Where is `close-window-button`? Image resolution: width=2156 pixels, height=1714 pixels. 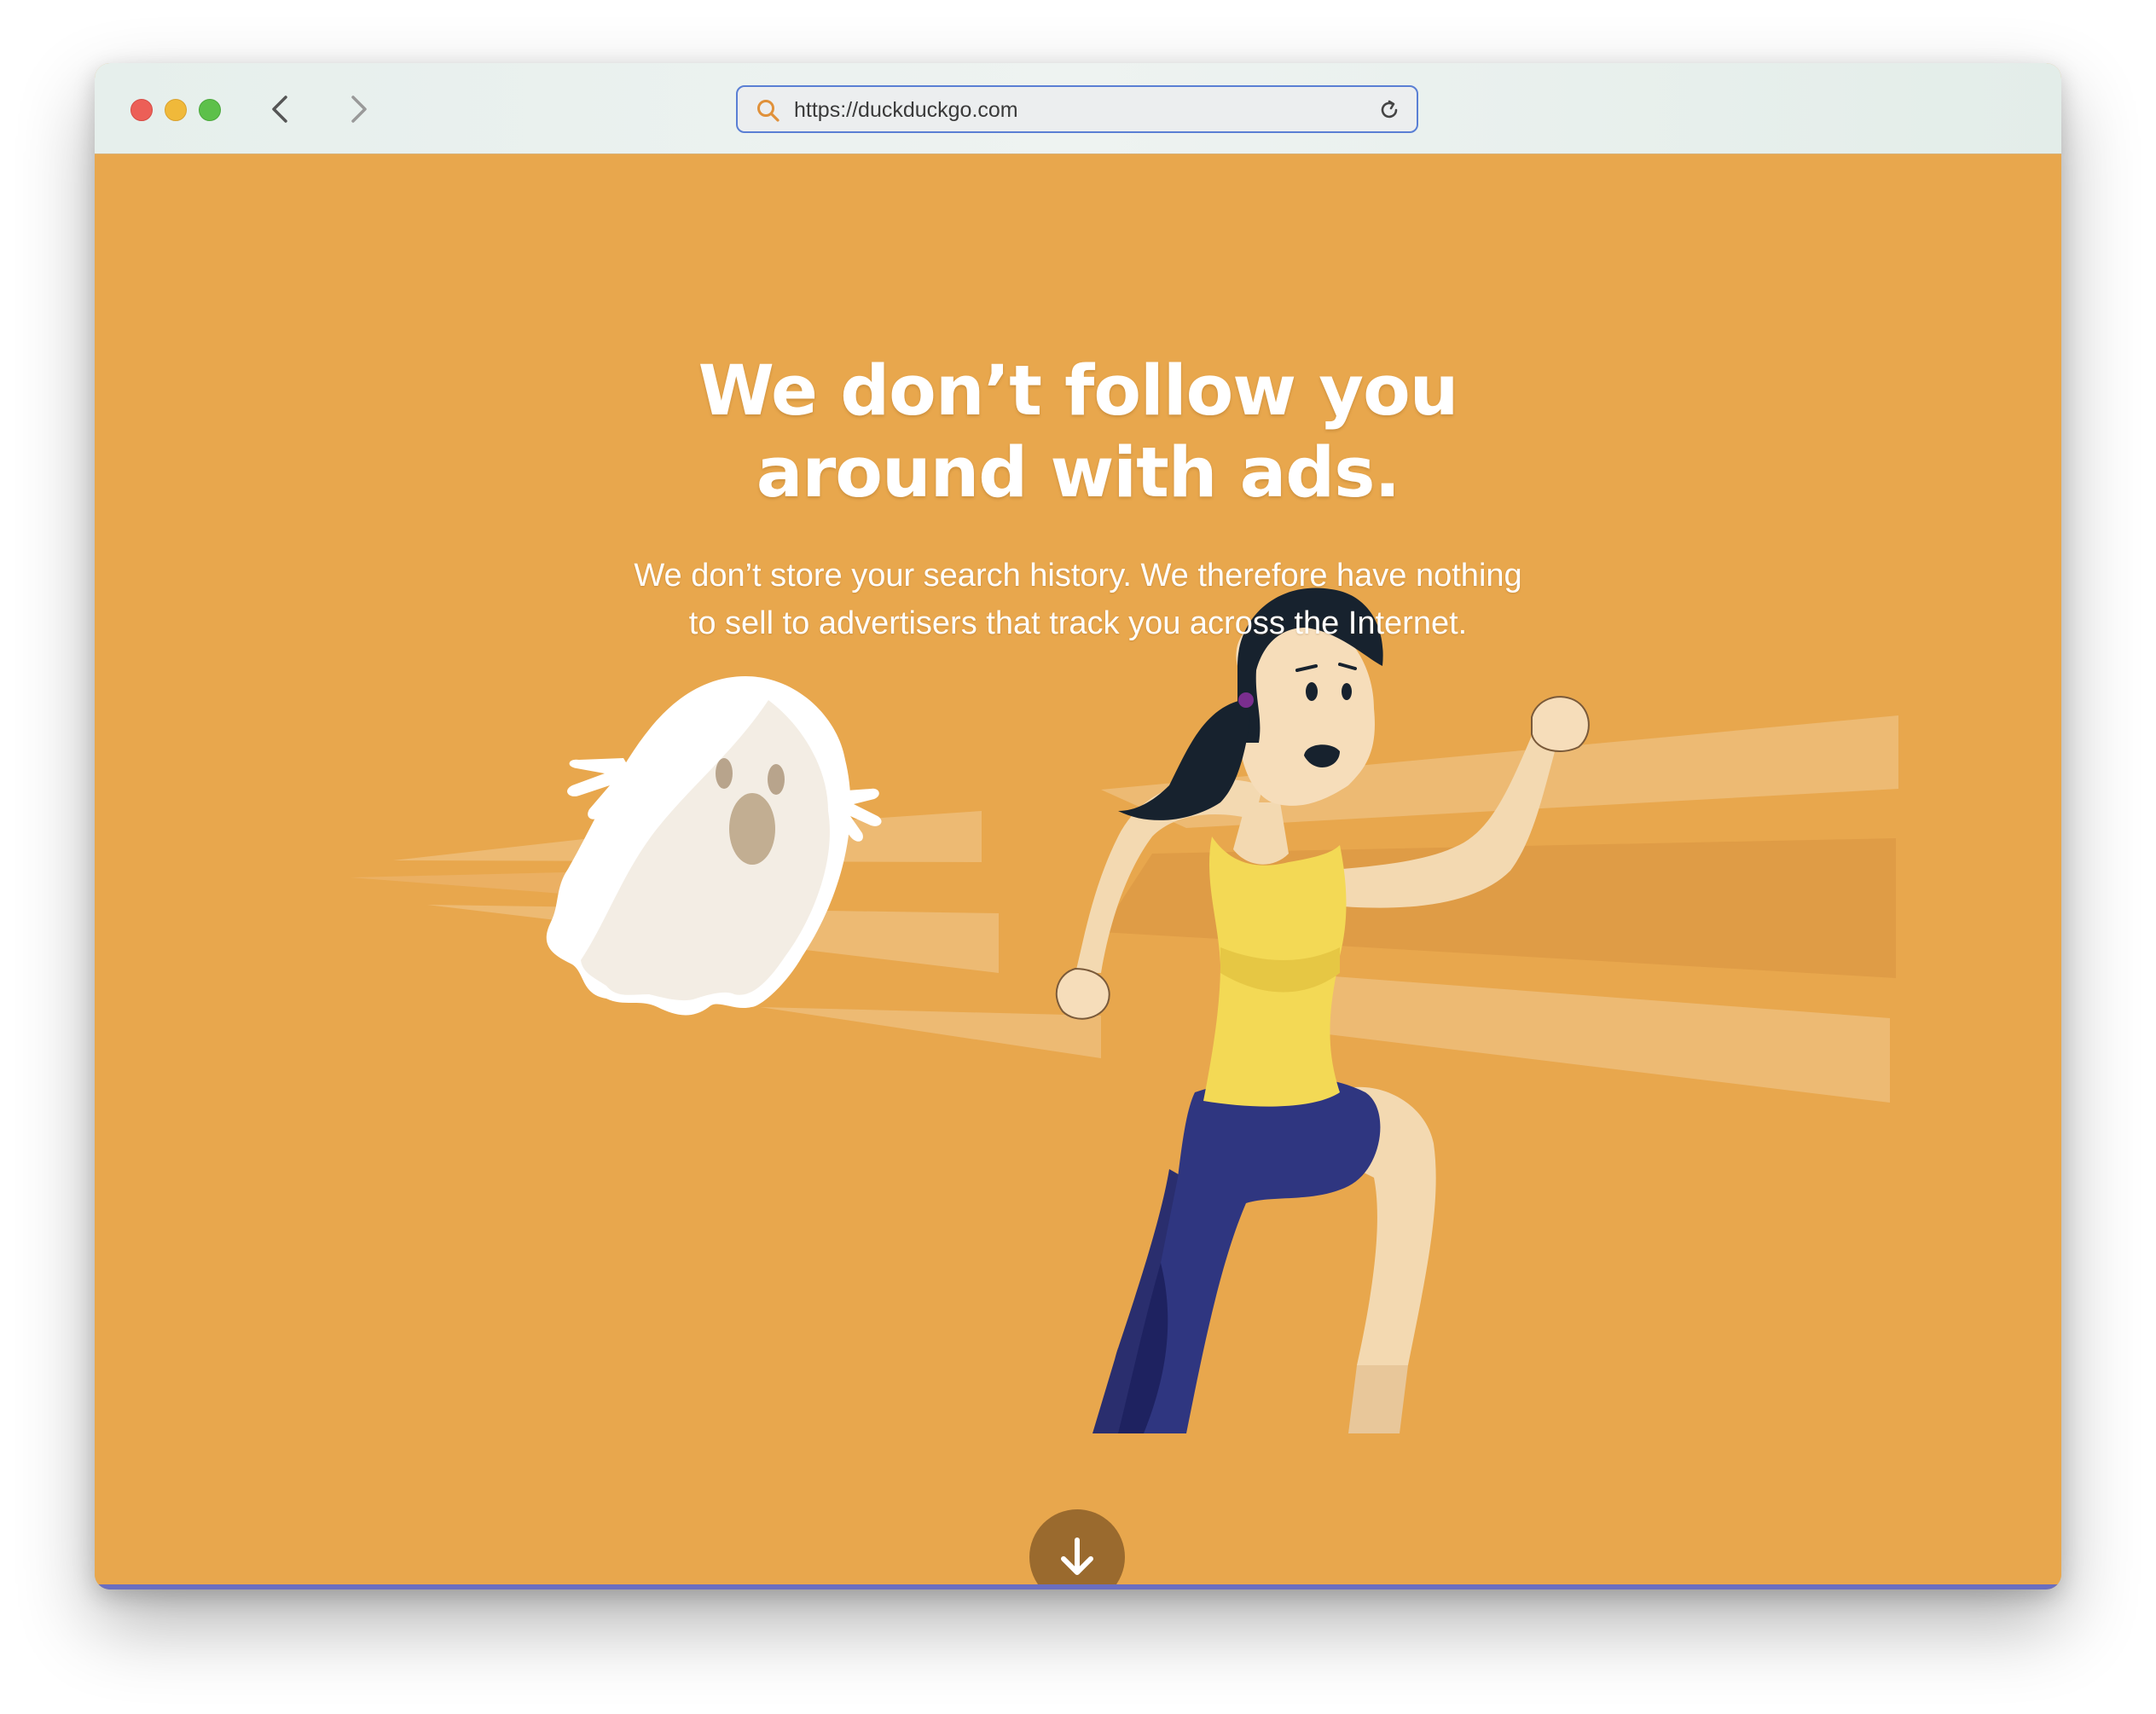 close-window-button is located at coordinates (141, 110).